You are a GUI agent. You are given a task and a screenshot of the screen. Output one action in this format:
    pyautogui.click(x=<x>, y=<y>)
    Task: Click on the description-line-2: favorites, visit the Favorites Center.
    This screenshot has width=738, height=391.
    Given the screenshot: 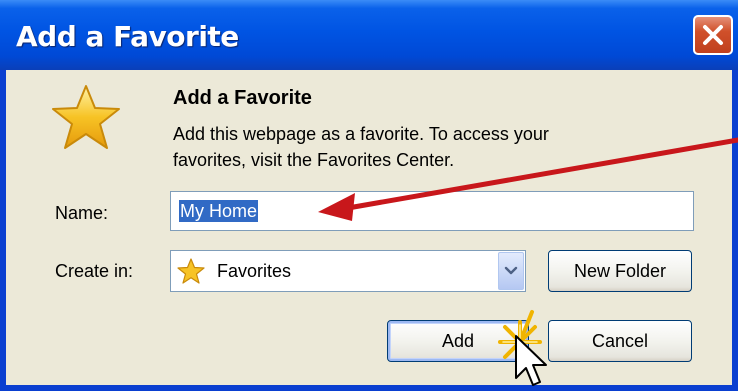 What is the action you would take?
    pyautogui.click(x=314, y=160)
    